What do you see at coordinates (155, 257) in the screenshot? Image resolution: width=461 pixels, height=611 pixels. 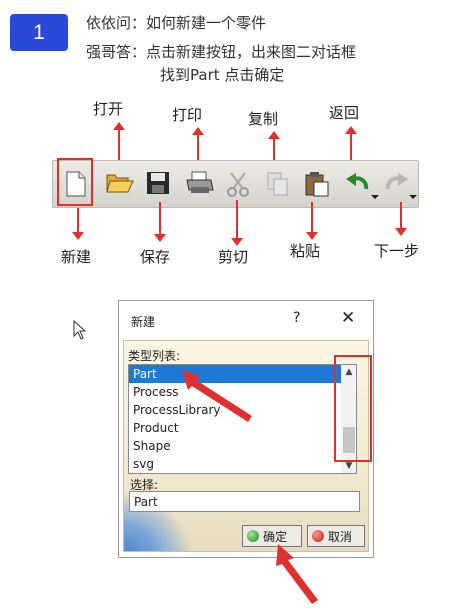 I see `label-save: 保存` at bounding box center [155, 257].